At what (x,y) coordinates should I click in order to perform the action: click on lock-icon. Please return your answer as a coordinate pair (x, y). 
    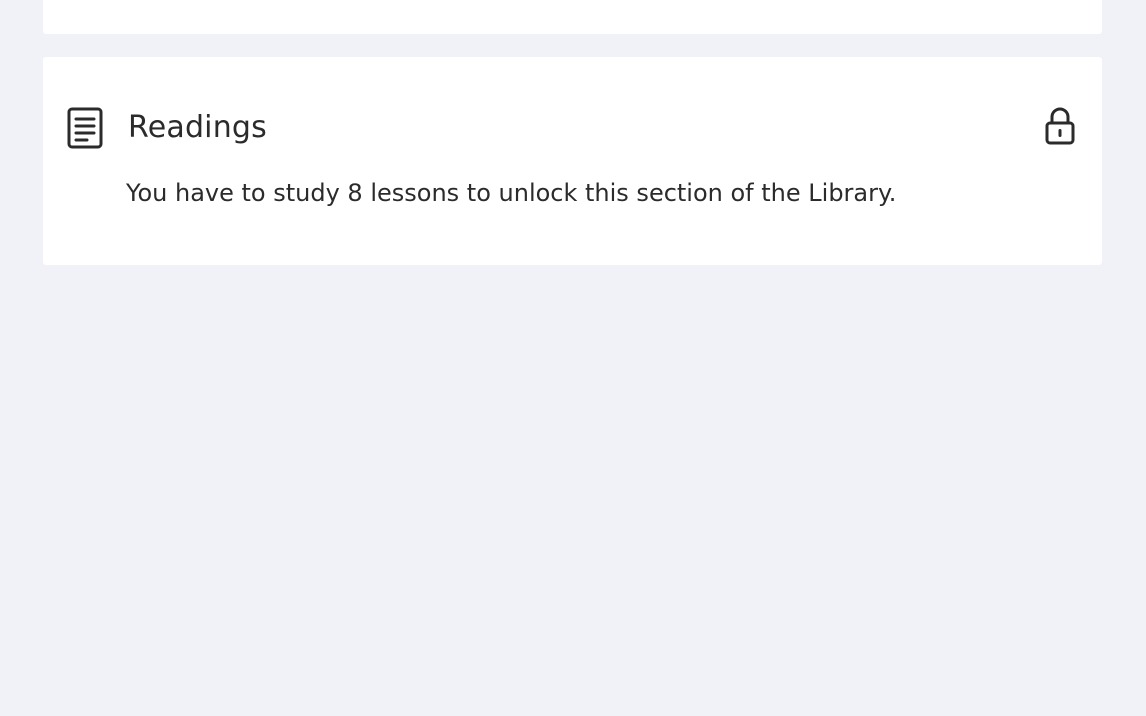
    Looking at the image, I should click on (1060, 126).